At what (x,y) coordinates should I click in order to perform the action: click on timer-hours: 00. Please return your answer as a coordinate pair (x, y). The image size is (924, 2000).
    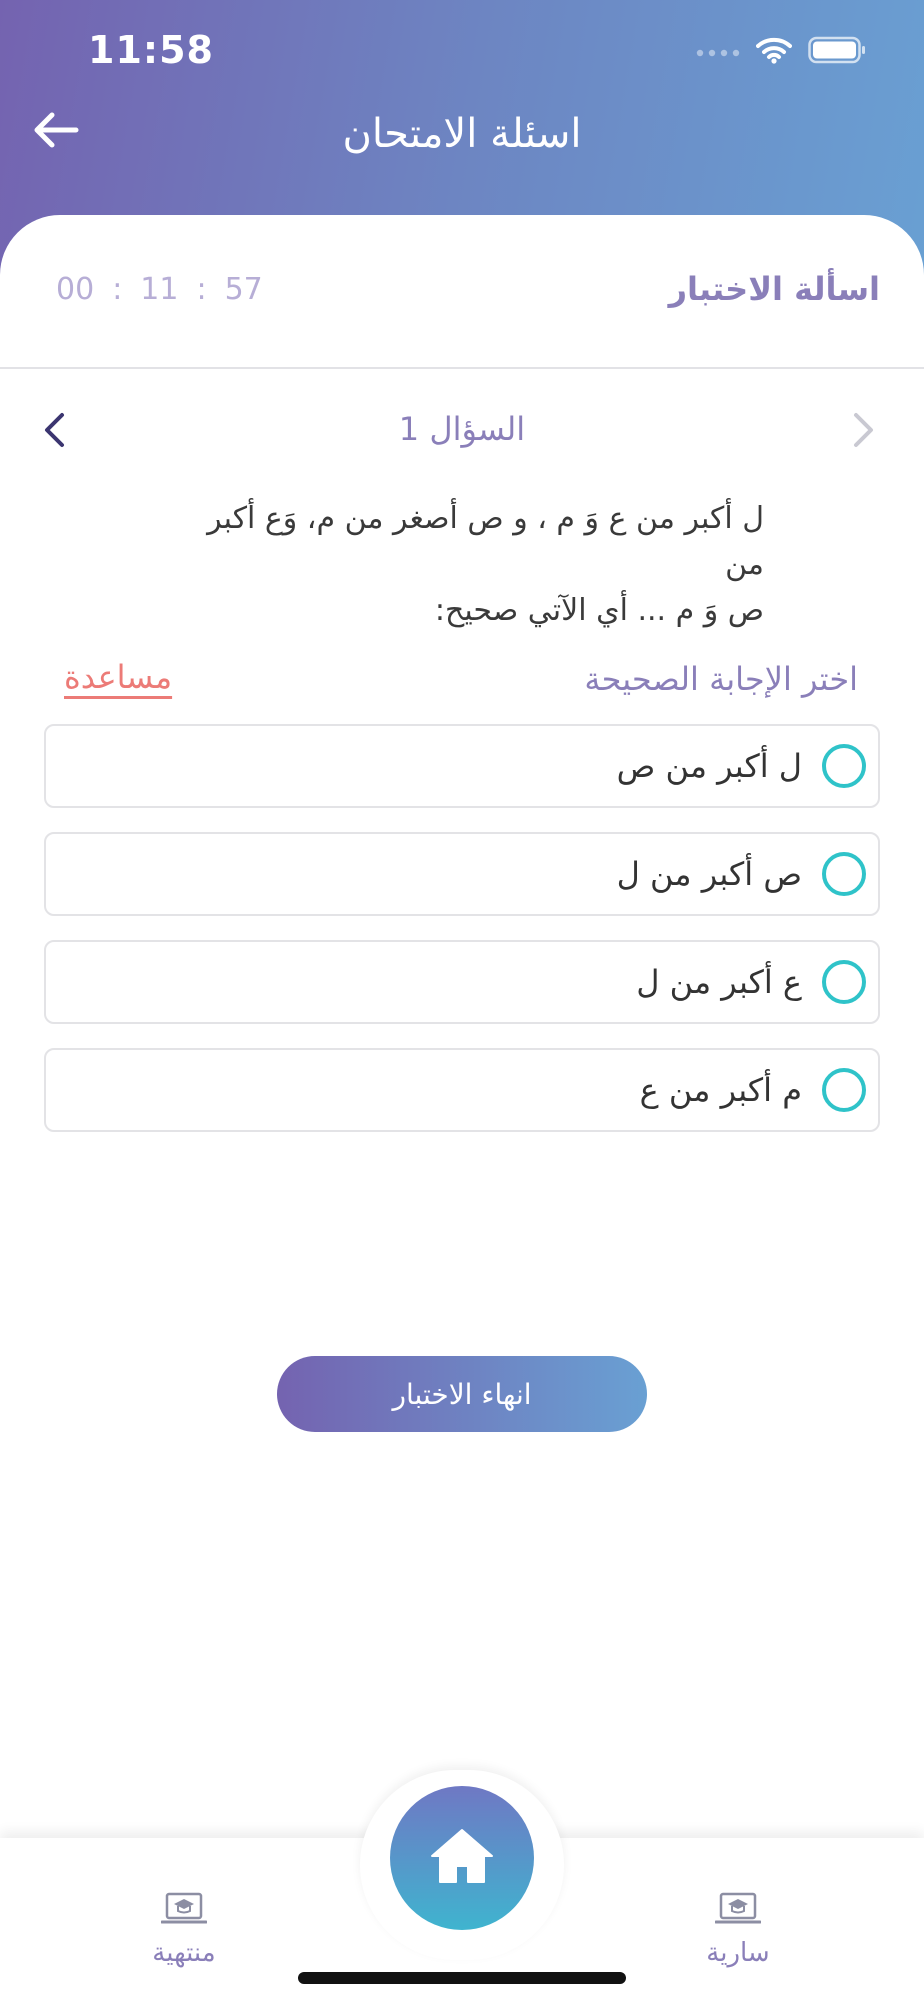
    Looking at the image, I should click on (75, 289).